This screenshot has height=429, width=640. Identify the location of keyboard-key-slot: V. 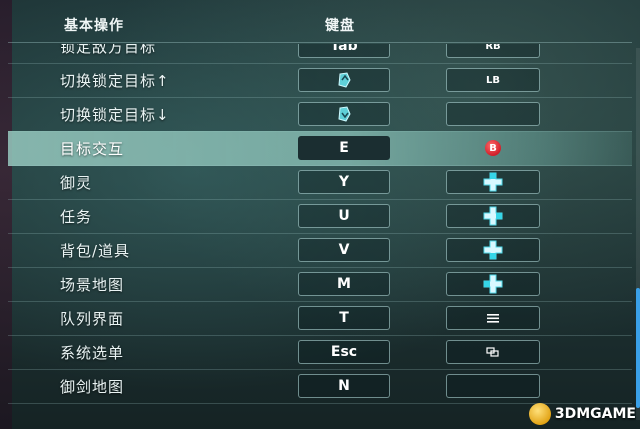
(344, 250).